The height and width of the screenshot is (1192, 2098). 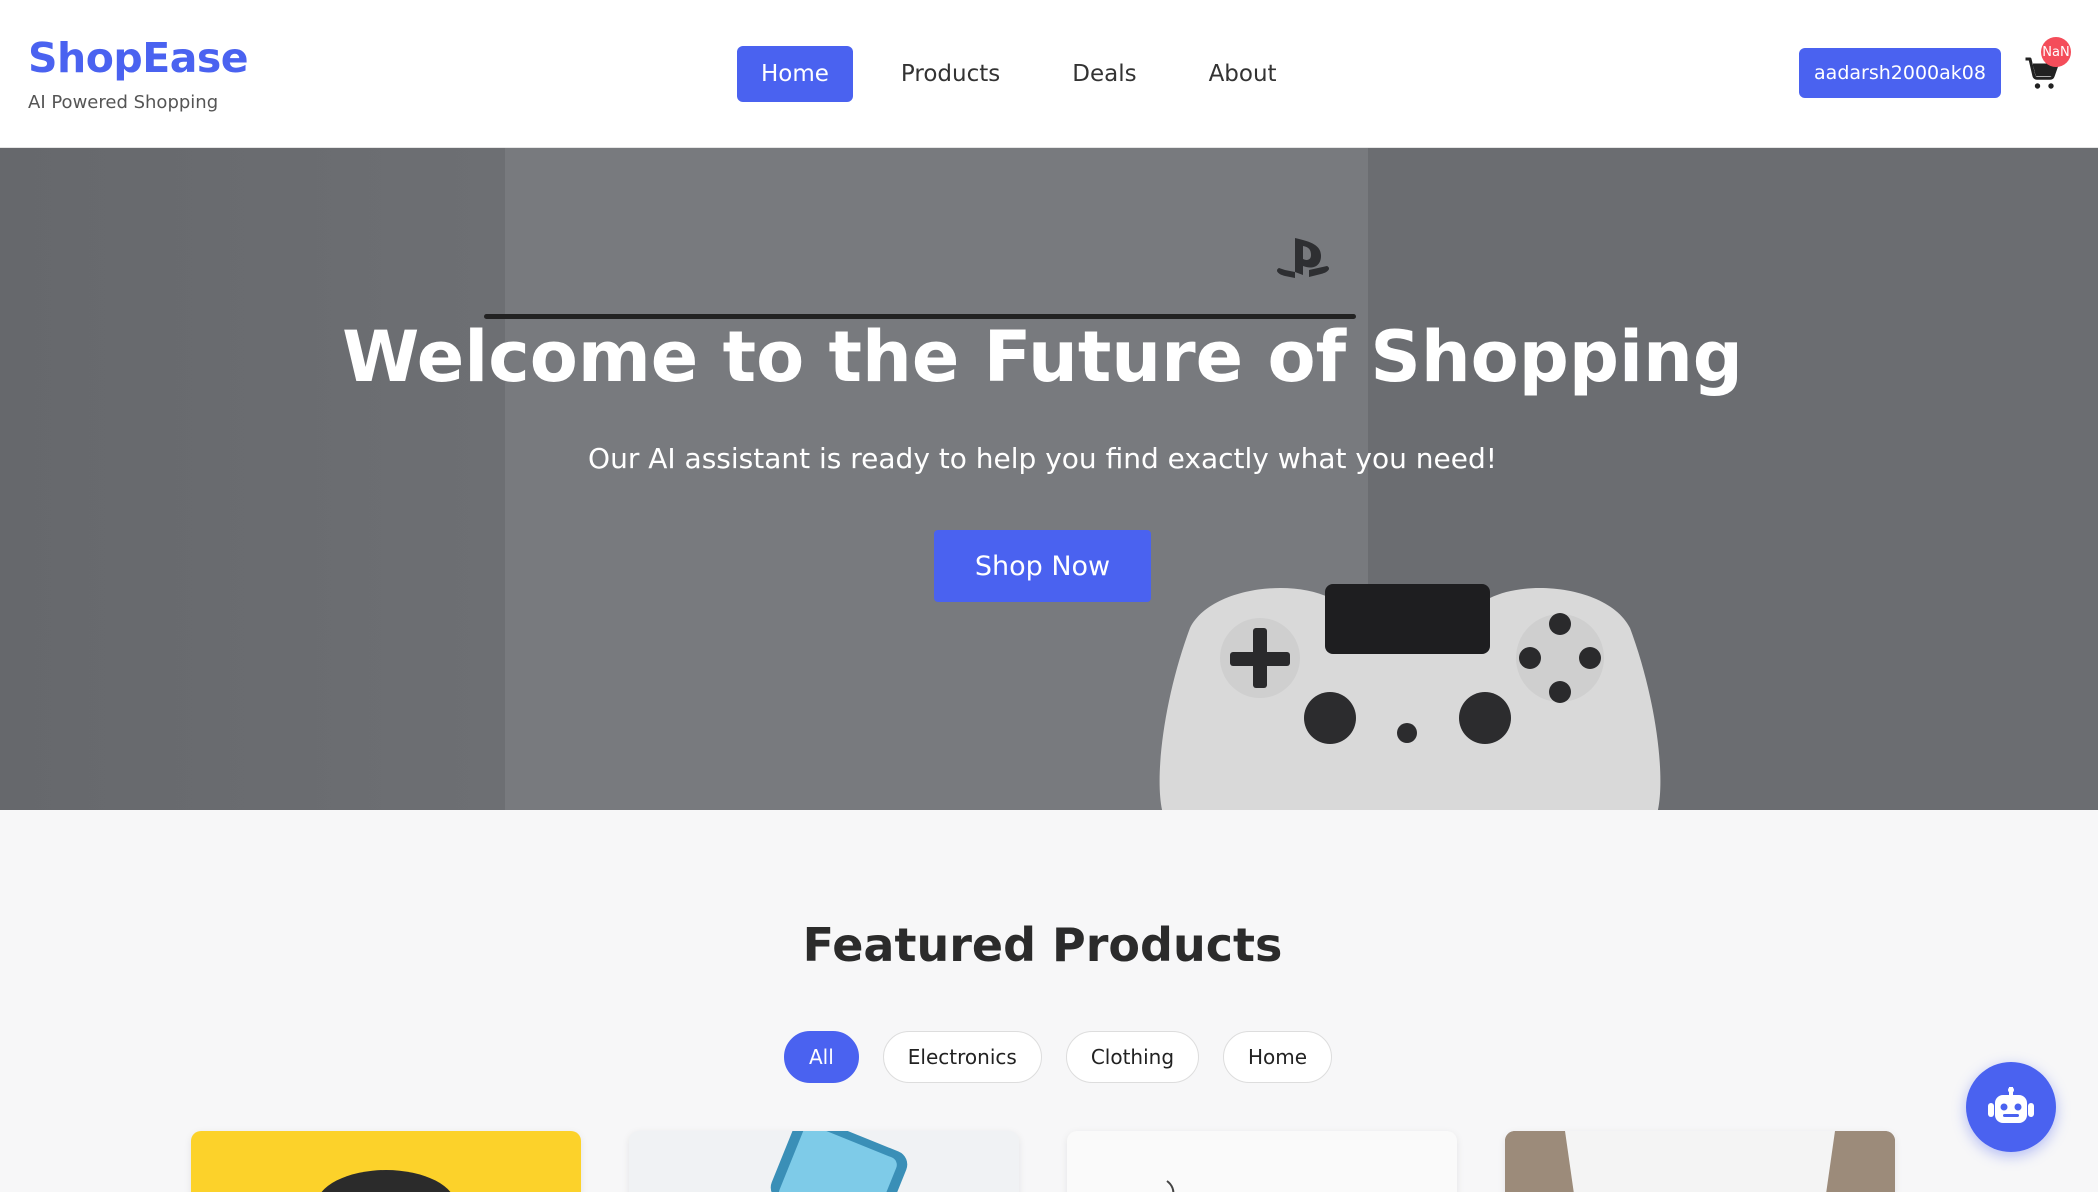 What do you see at coordinates (821, 1057) in the screenshot?
I see `filter-all: All` at bounding box center [821, 1057].